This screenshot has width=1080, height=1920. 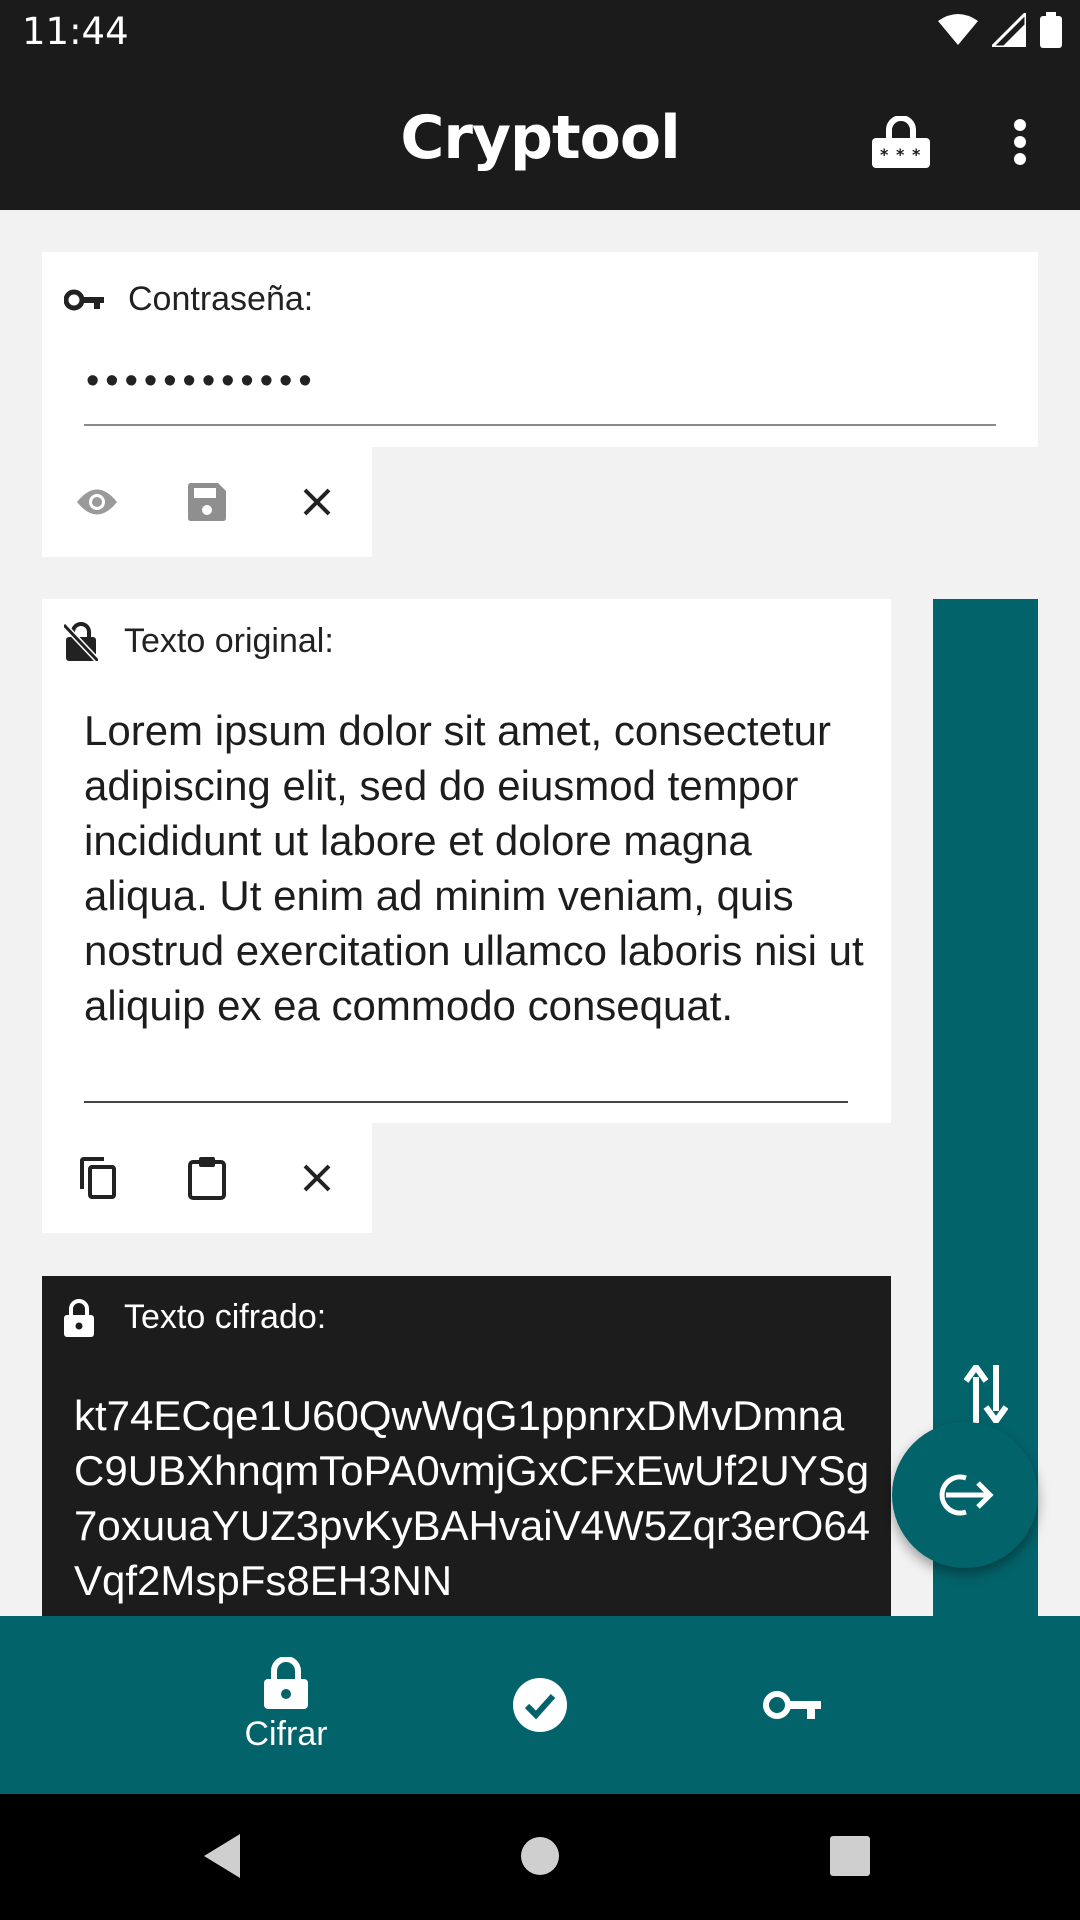 I want to click on clear-password-button, so click(x=317, y=502).